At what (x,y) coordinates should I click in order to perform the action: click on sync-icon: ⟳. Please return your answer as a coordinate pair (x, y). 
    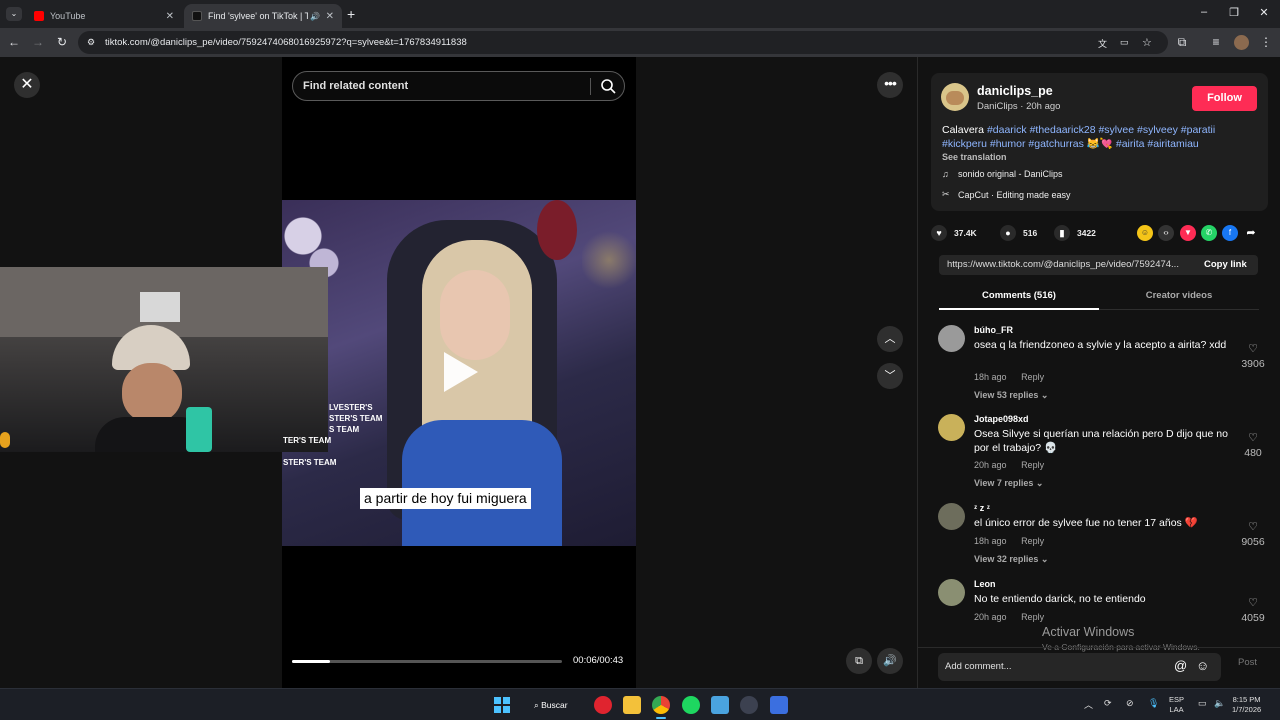
    Looking at the image, I should click on (1108, 703).